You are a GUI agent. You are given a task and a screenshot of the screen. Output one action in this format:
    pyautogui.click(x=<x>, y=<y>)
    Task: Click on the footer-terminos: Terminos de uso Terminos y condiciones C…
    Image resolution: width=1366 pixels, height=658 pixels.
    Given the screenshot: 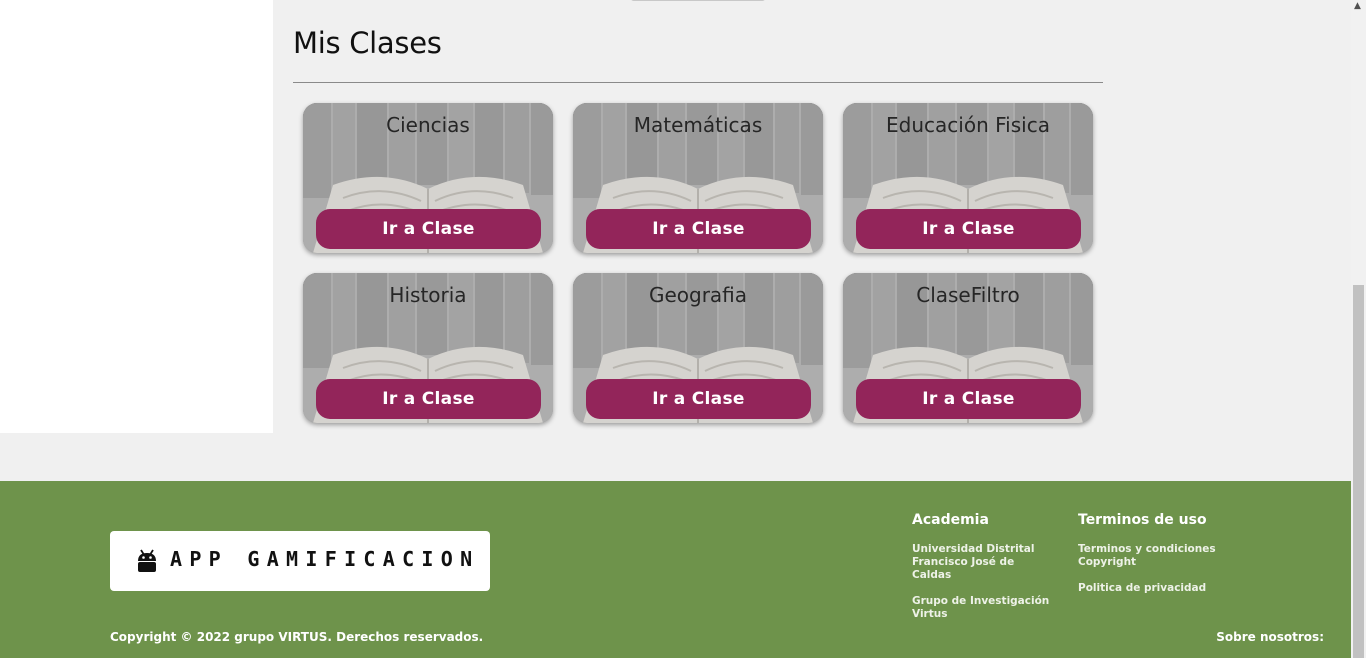 What is the action you would take?
    pyautogui.click(x=1148, y=553)
    